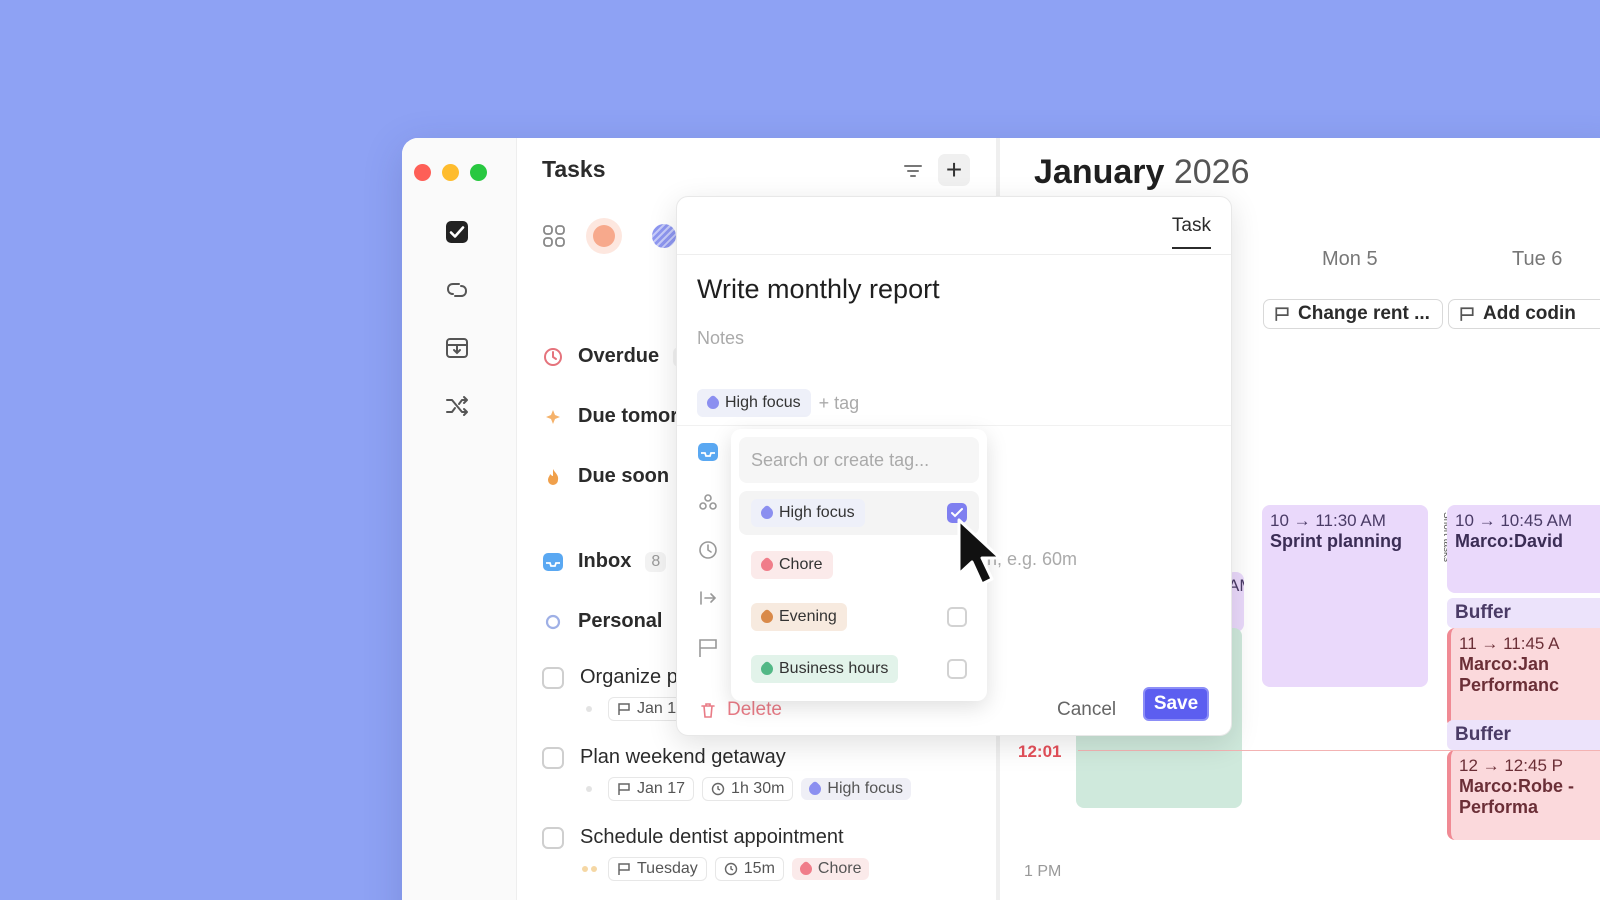 The image size is (1600, 900). Describe the element at coordinates (604, 236) in the screenshot. I see `color-filter-orange` at that location.